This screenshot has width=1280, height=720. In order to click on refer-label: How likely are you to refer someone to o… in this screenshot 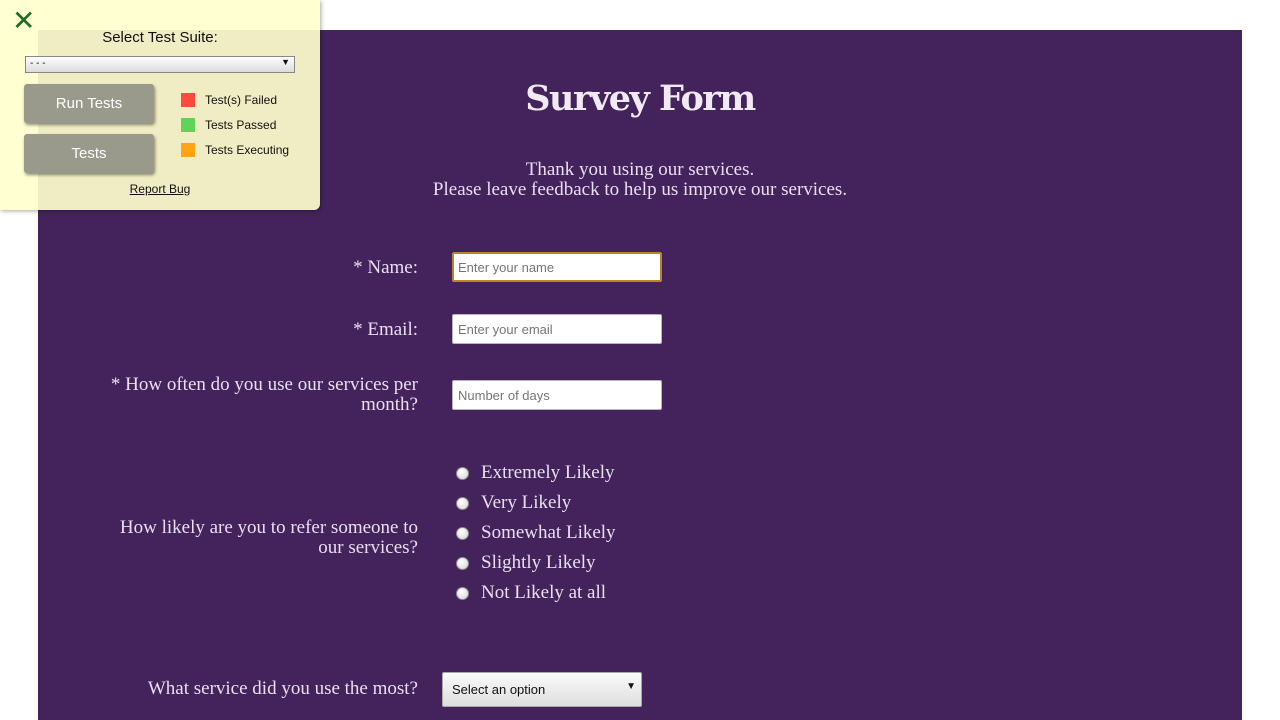, I will do `click(269, 538)`.